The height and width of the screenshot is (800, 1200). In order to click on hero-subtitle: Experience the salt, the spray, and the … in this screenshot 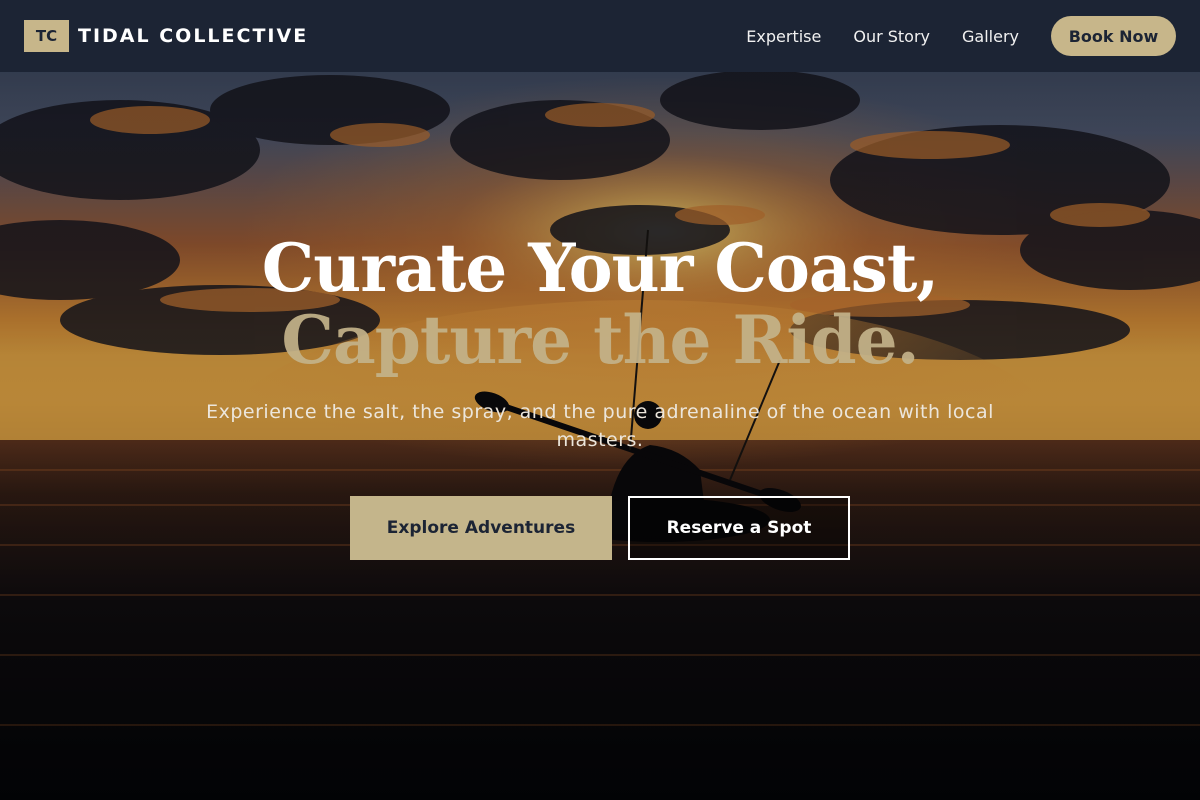, I will do `click(600, 426)`.